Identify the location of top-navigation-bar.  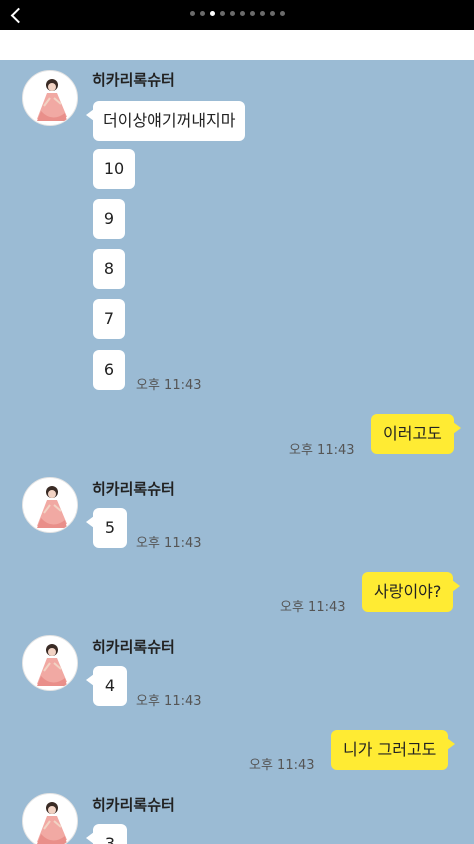
(237, 15).